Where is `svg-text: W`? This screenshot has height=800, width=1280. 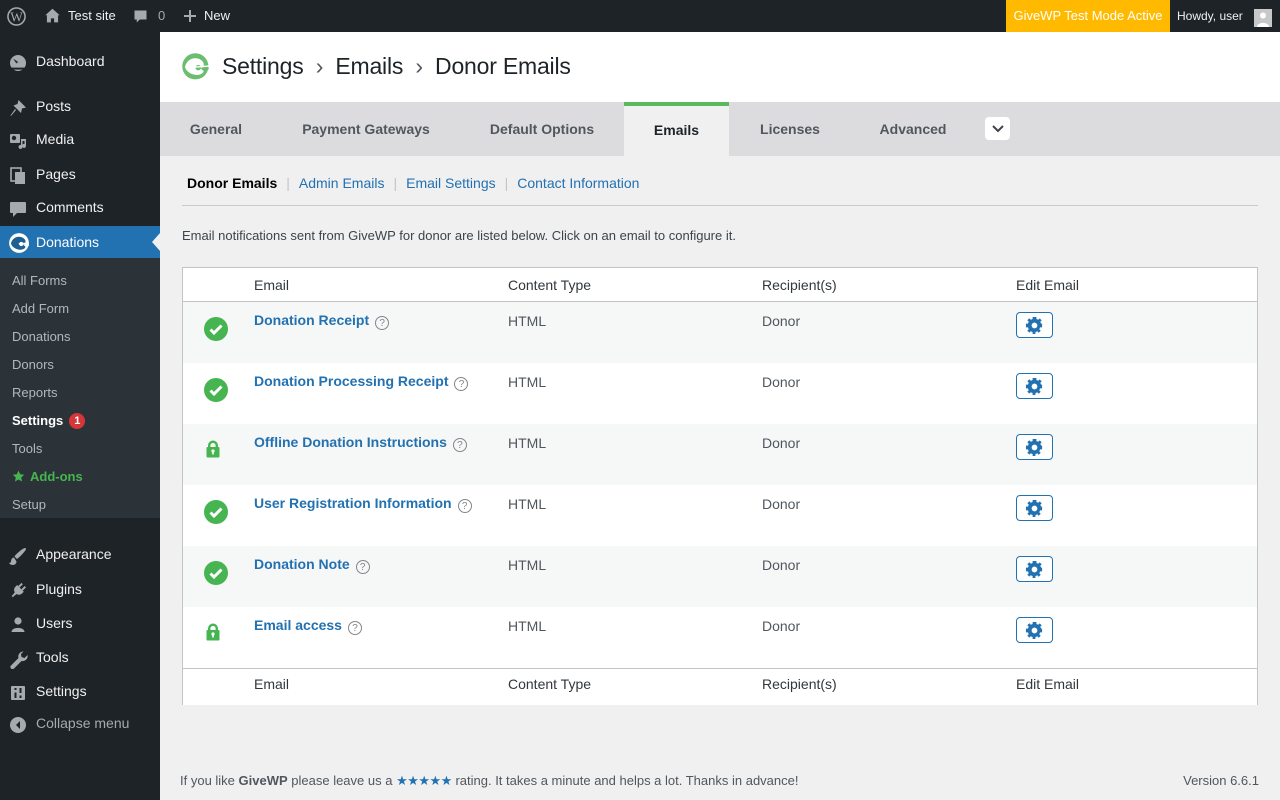 svg-text: W is located at coordinates (16, 16).